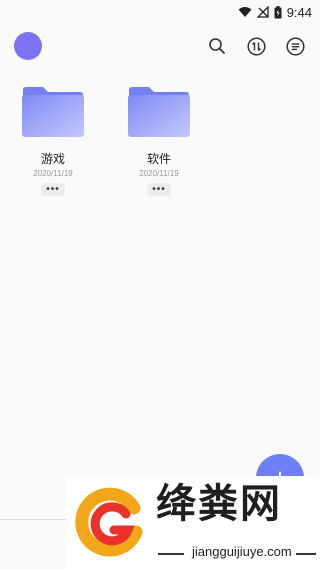 The width and height of the screenshot is (320, 569). What do you see at coordinates (158, 159) in the screenshot?
I see `folder-name: 软件` at bounding box center [158, 159].